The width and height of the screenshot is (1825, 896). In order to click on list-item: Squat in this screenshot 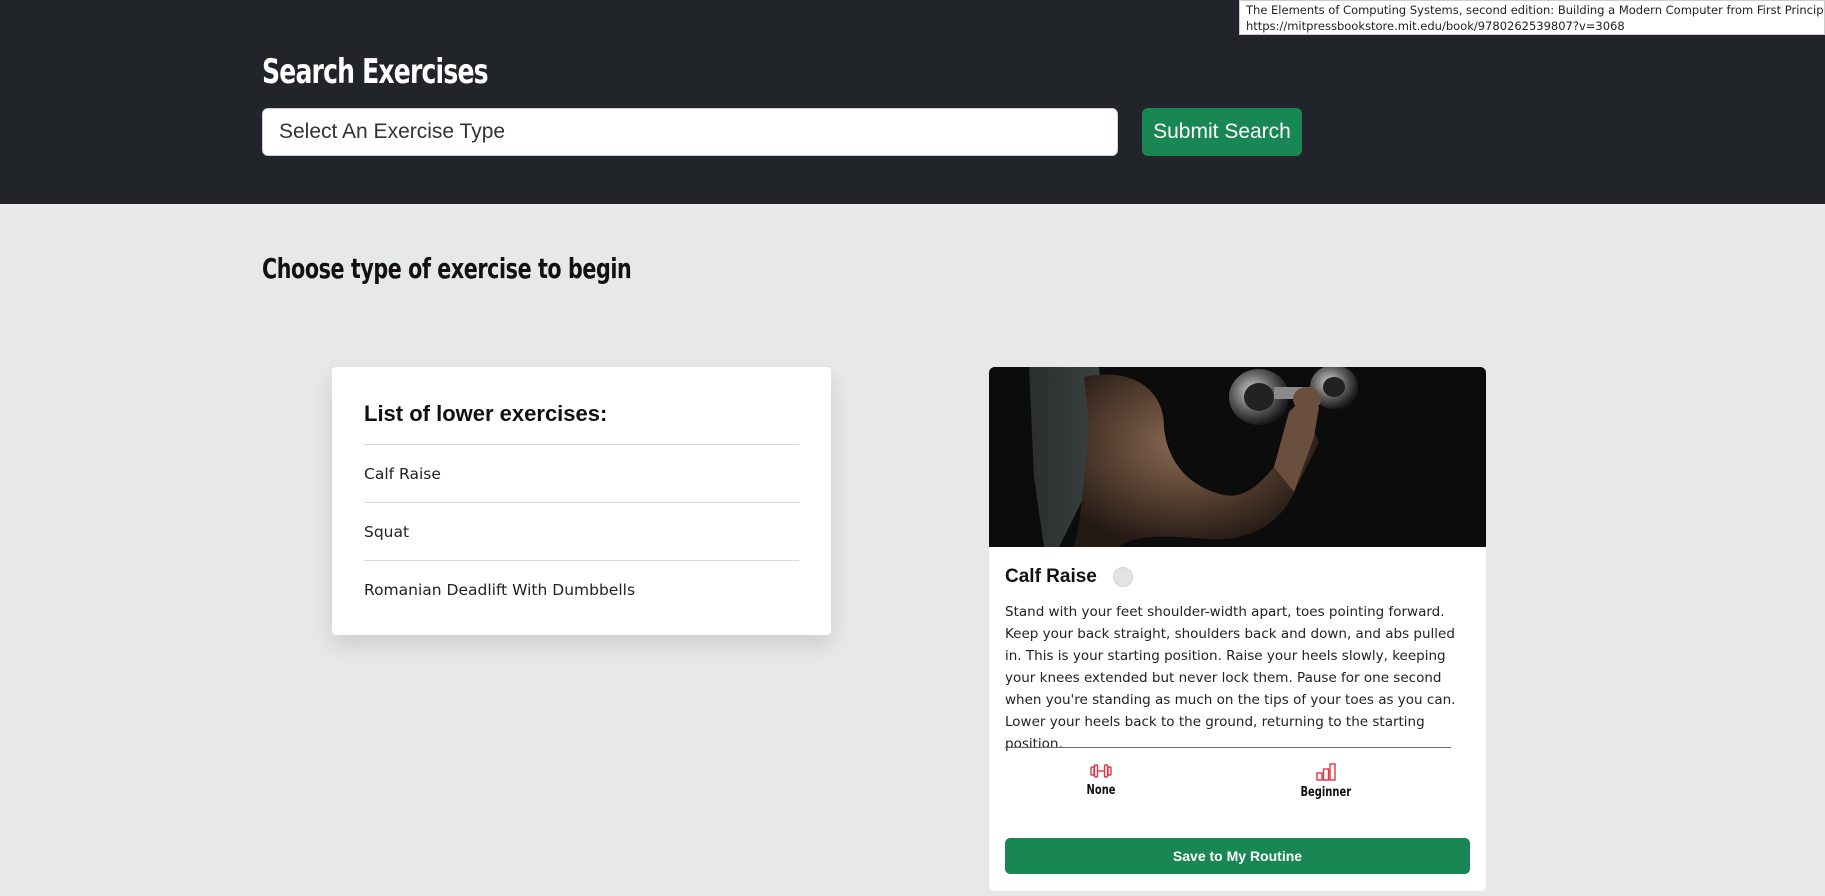, I will do `click(581, 531)`.